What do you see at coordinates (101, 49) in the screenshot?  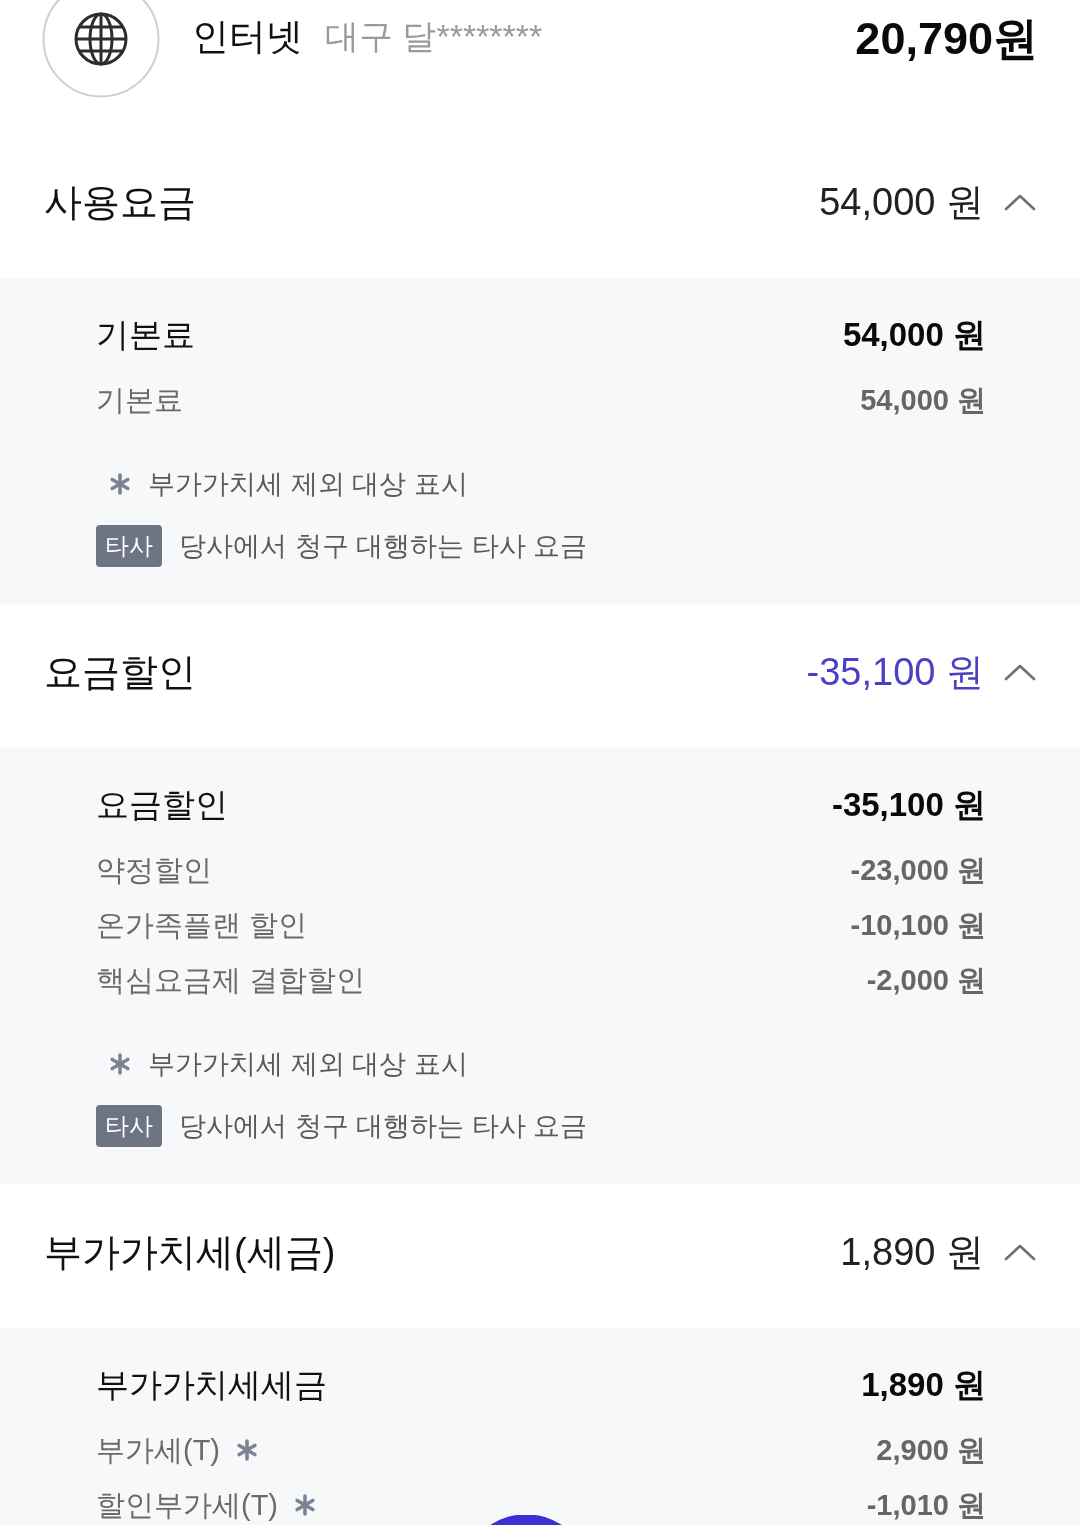 I see `globe-icon` at bounding box center [101, 49].